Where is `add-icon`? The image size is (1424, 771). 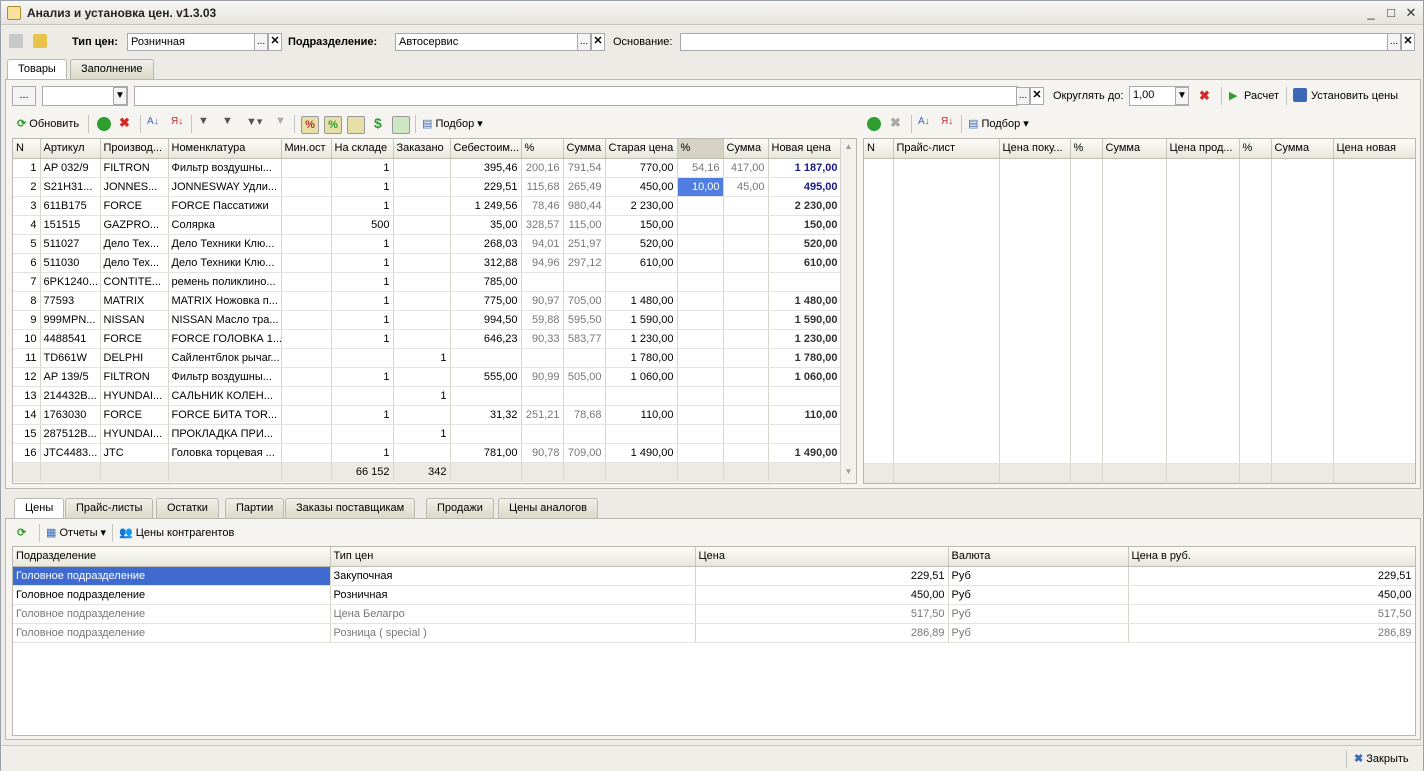
add-icon is located at coordinates (104, 124).